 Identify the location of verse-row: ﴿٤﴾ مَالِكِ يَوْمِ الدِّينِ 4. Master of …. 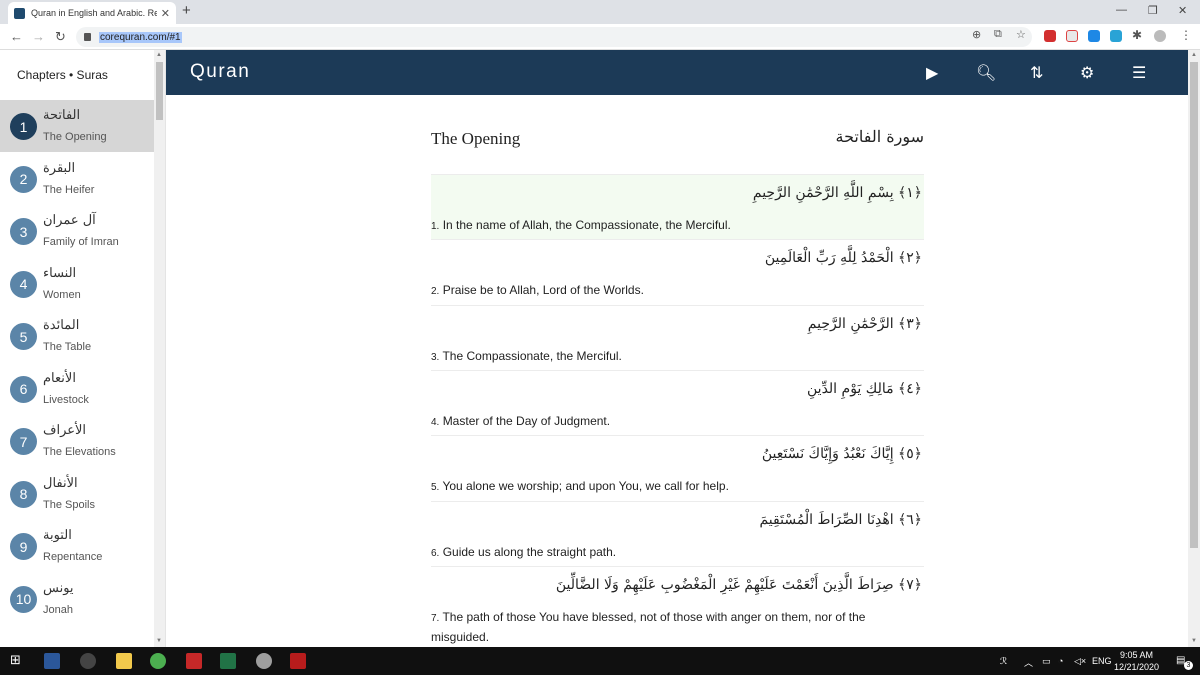
(677, 402).